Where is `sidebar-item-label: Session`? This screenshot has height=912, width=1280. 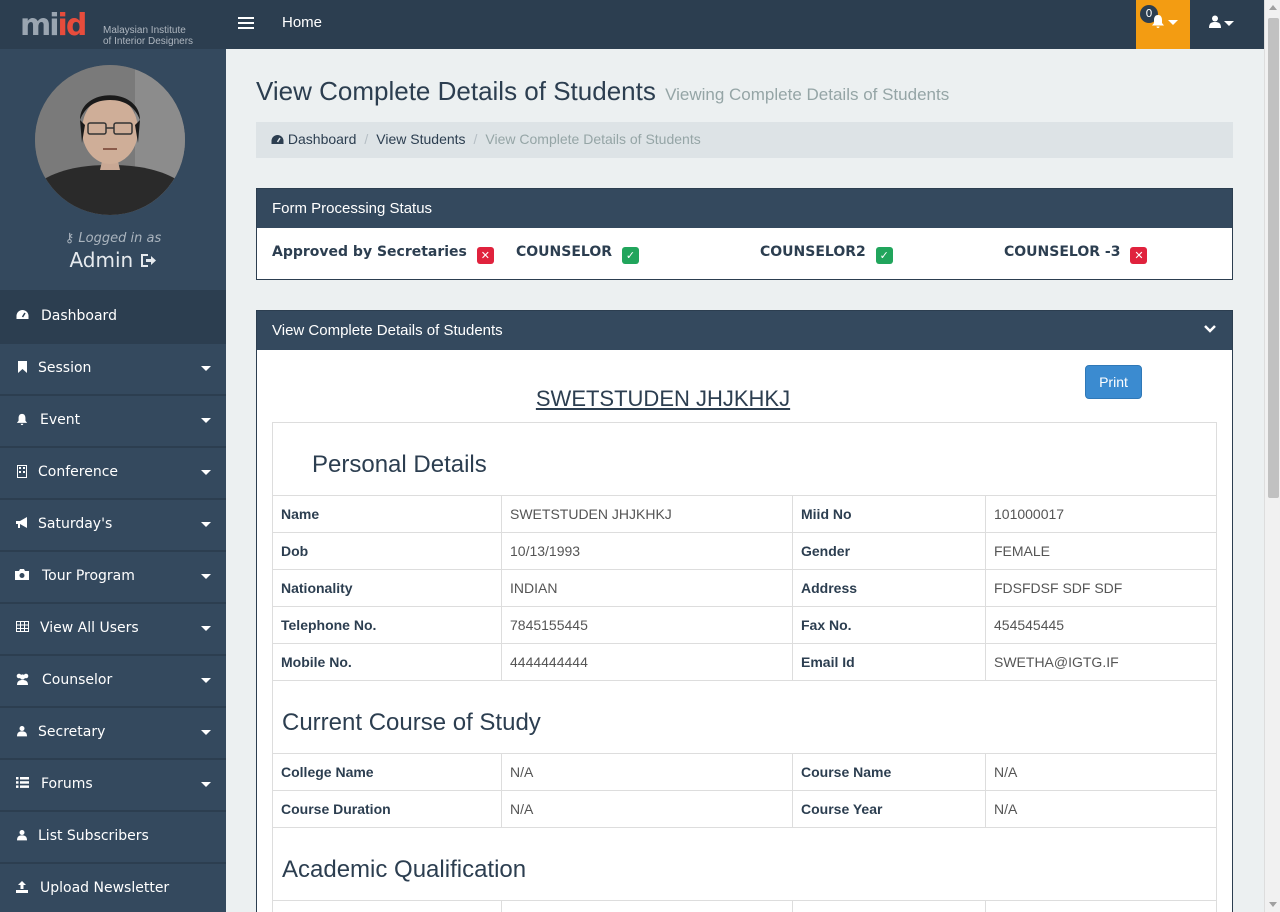 sidebar-item-label: Session is located at coordinates (65, 368).